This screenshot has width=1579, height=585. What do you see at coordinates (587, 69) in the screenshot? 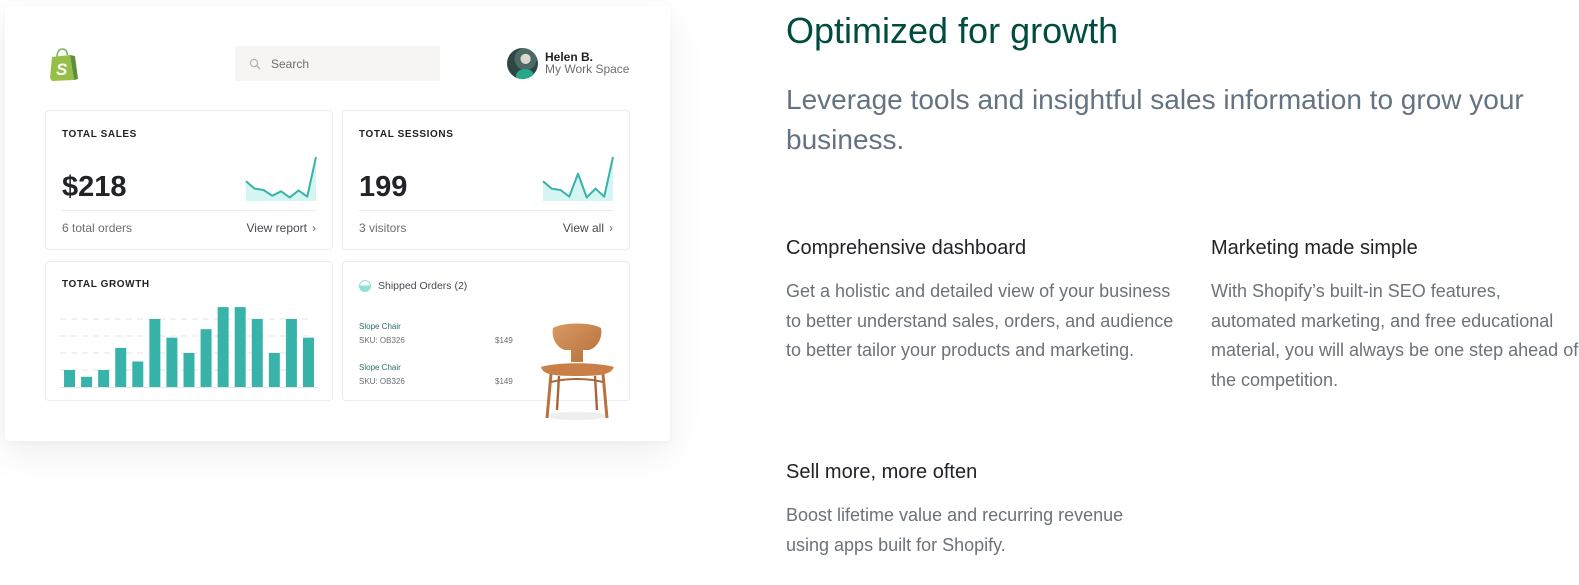
I see `user-workspace: My Work Space` at bounding box center [587, 69].